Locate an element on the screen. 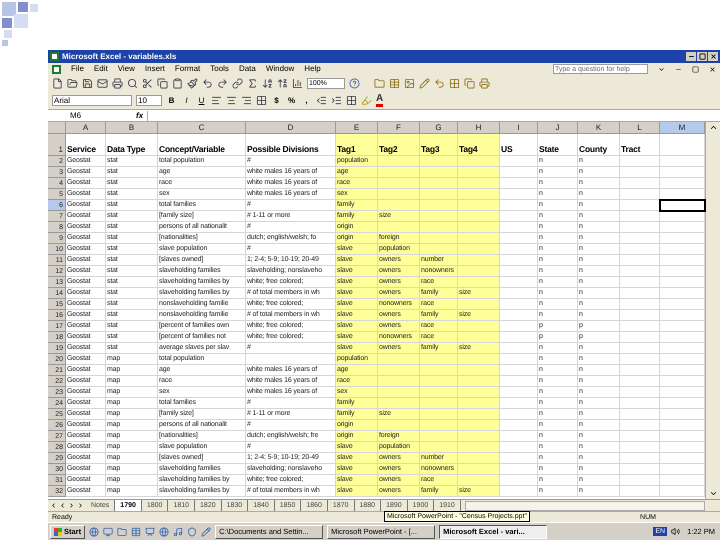  column-header: M is located at coordinates (682, 128).